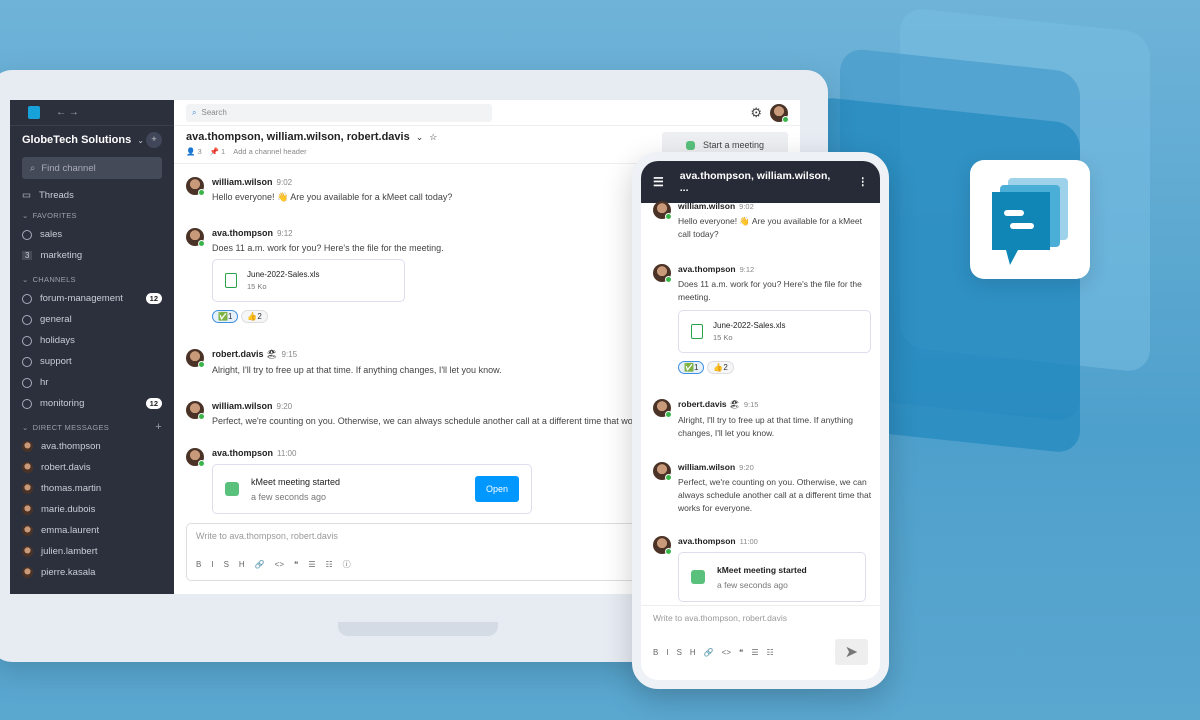  I want to click on sidebar-item-holidays: holidays, so click(92, 340).